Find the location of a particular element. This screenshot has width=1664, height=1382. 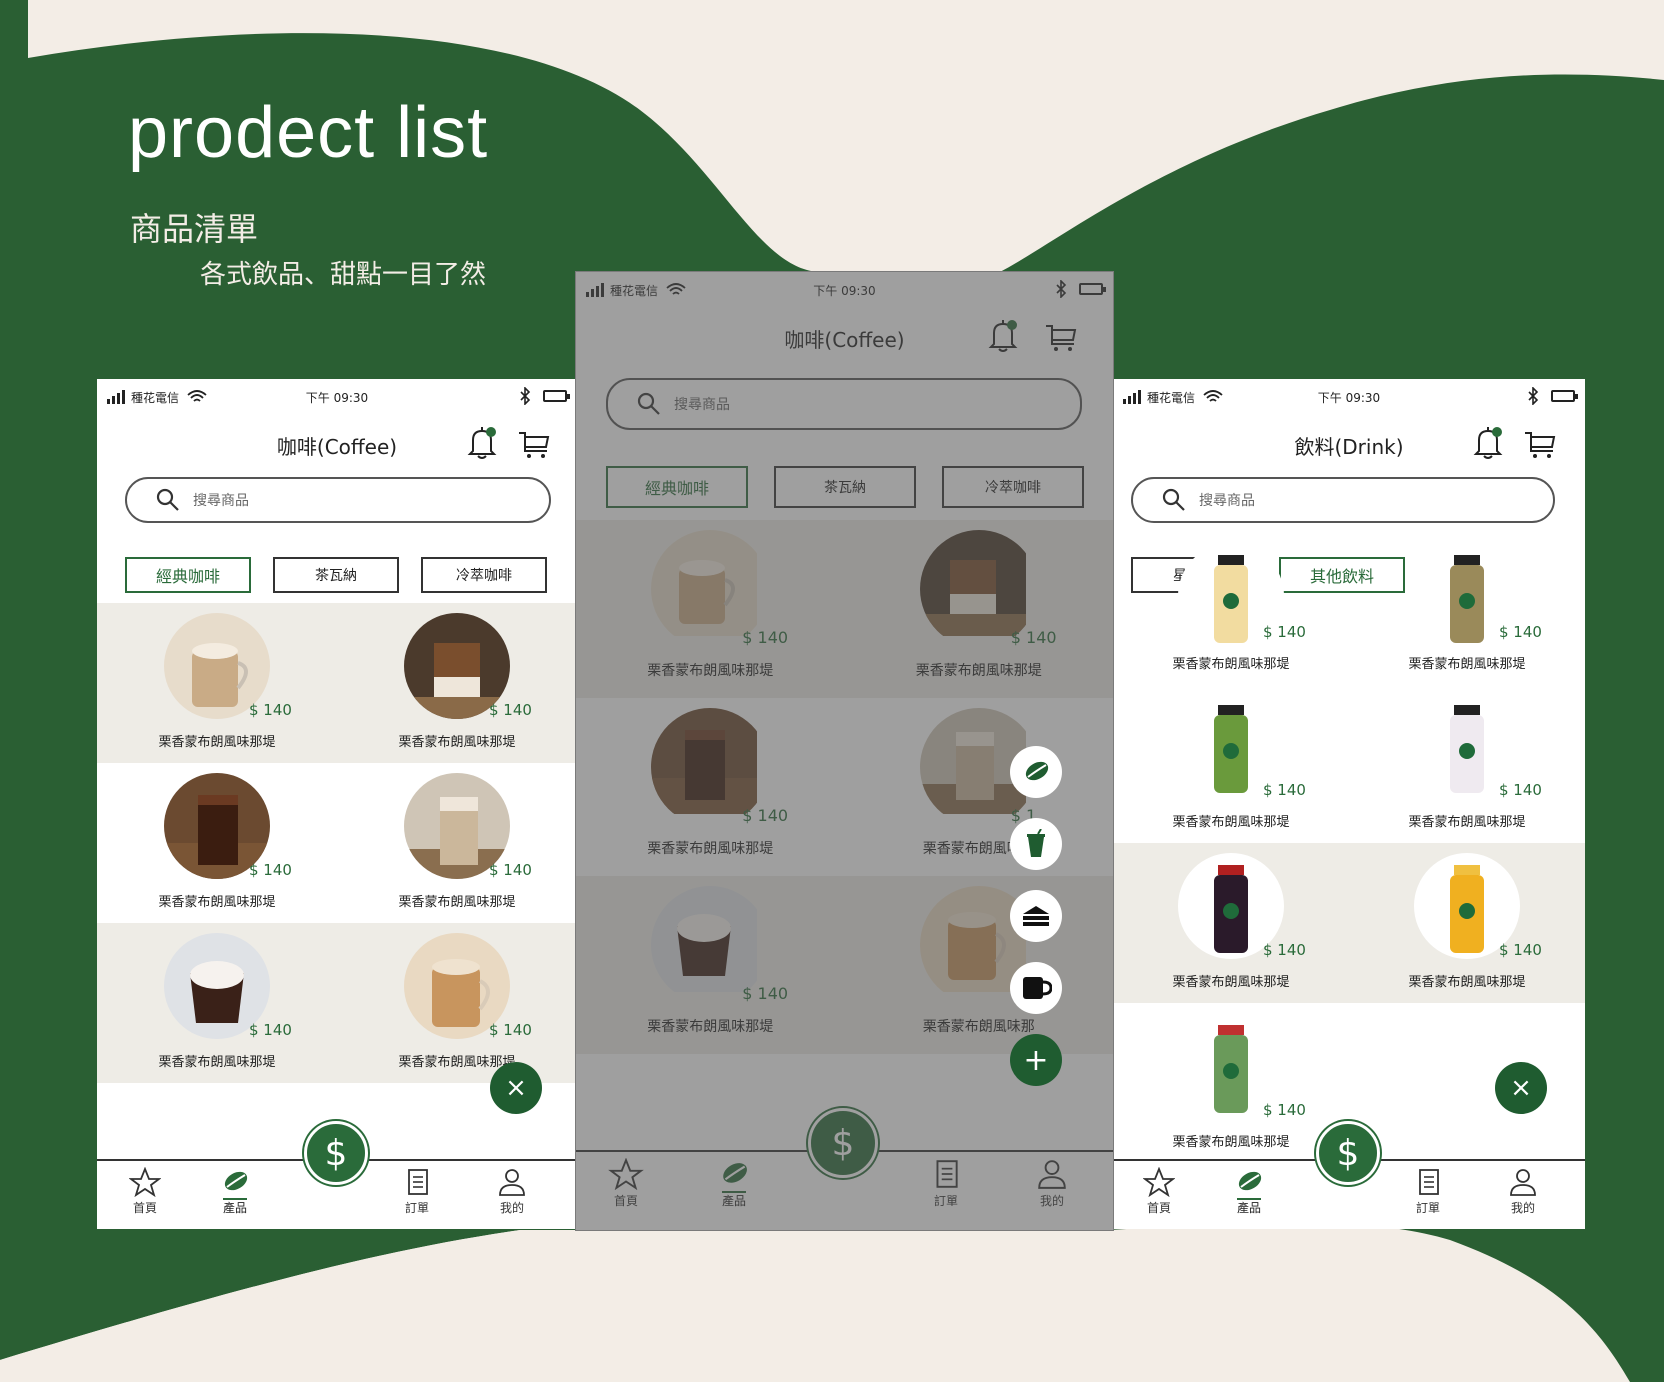

star-icon is located at coordinates (626, 1174).